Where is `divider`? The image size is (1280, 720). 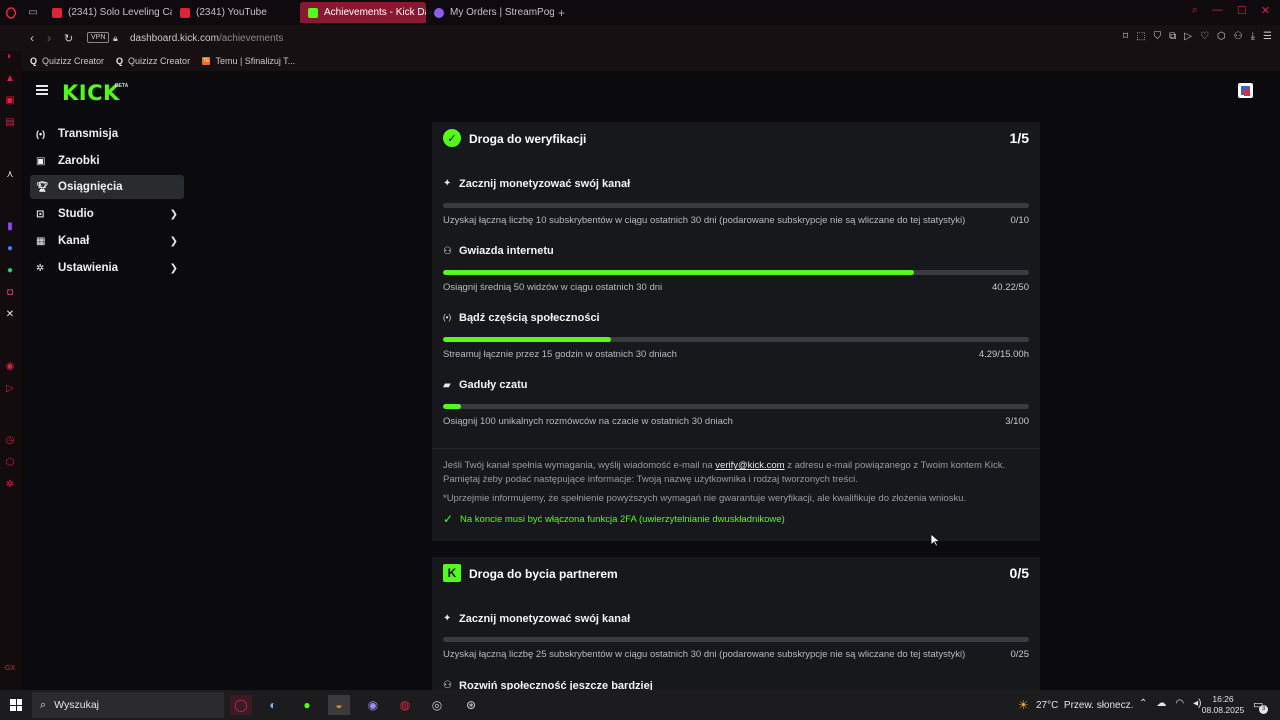
divider is located at coordinates (736, 448).